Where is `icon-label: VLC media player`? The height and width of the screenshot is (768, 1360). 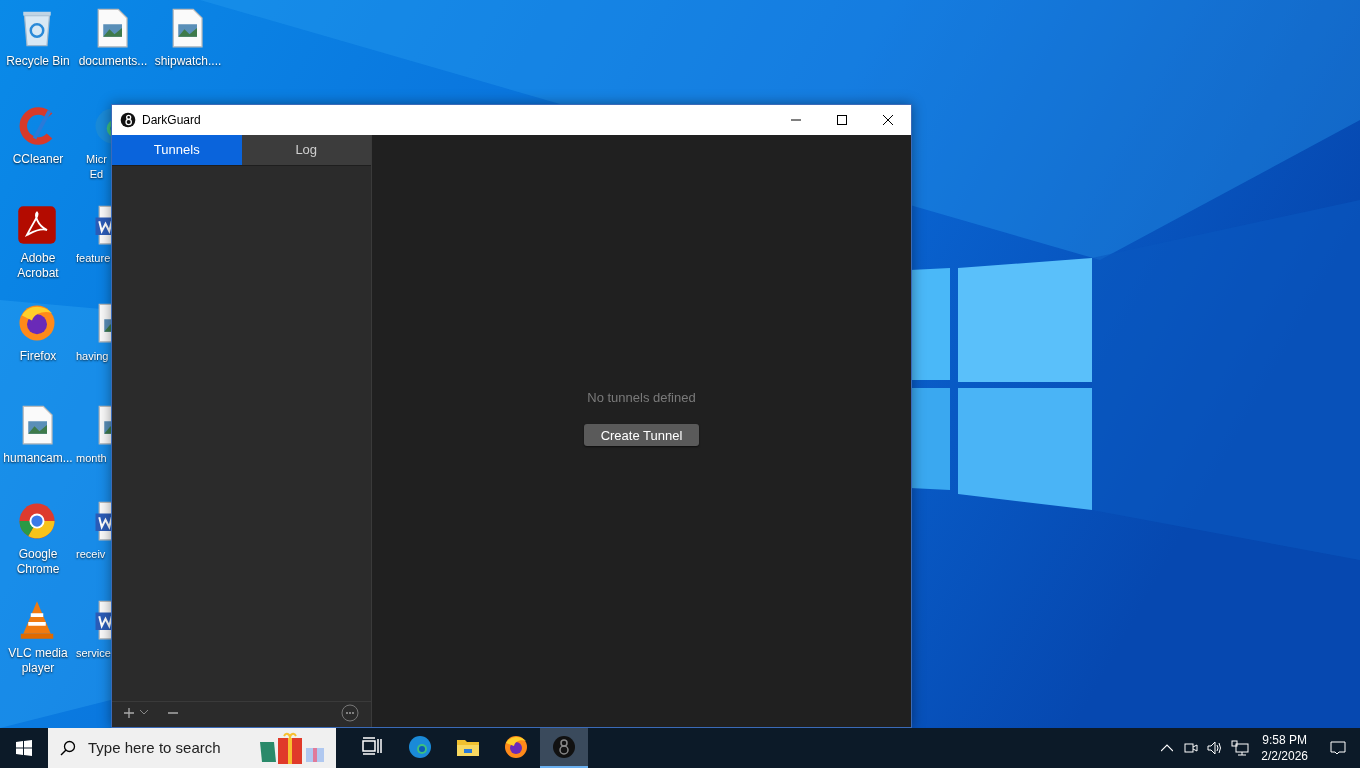
icon-label: VLC media player is located at coordinates (38, 661).